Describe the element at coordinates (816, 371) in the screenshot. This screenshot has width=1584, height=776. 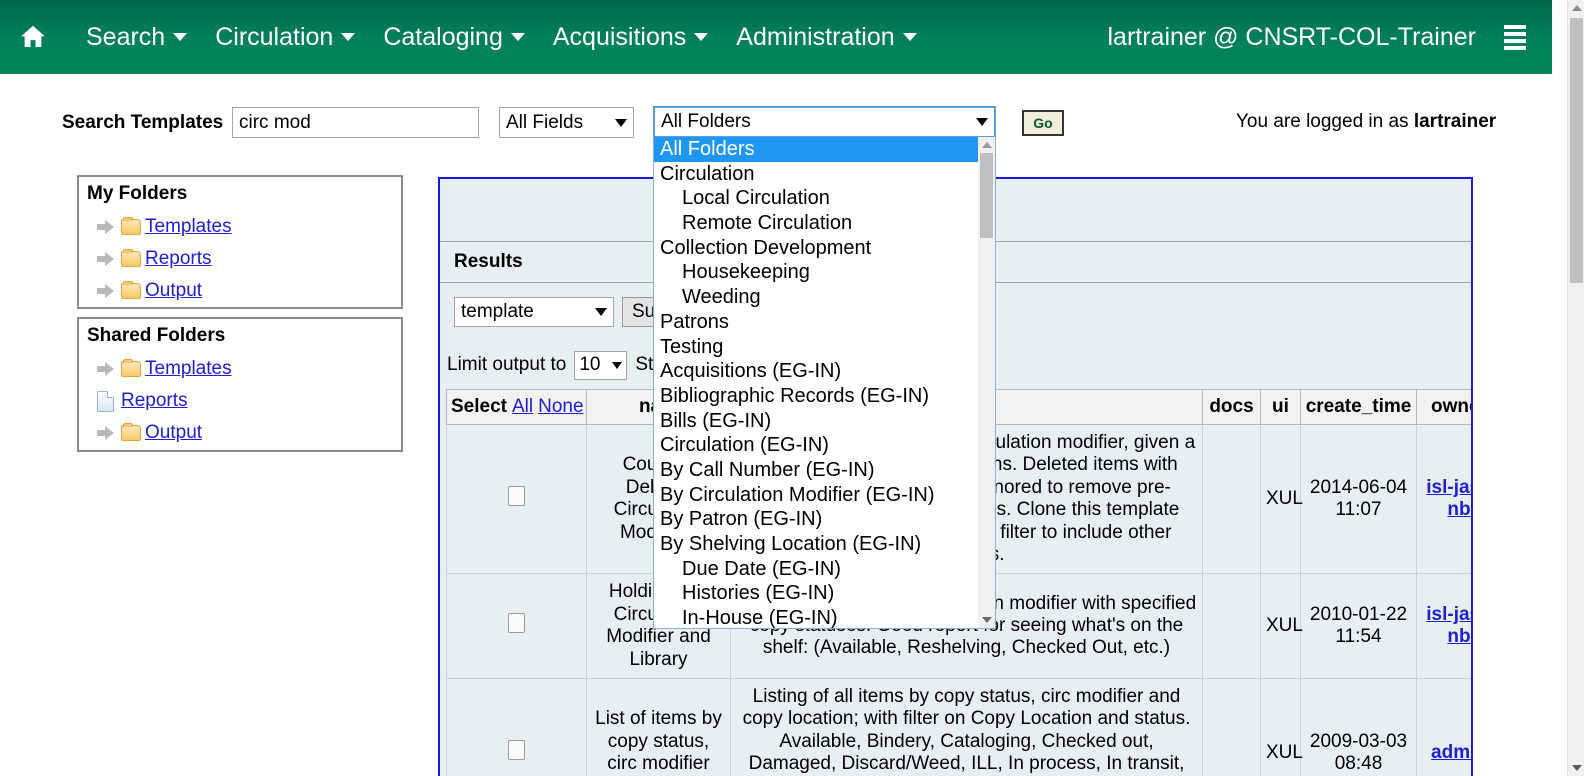
I see `folder-option: Acquisitions (EG-IN)` at that location.